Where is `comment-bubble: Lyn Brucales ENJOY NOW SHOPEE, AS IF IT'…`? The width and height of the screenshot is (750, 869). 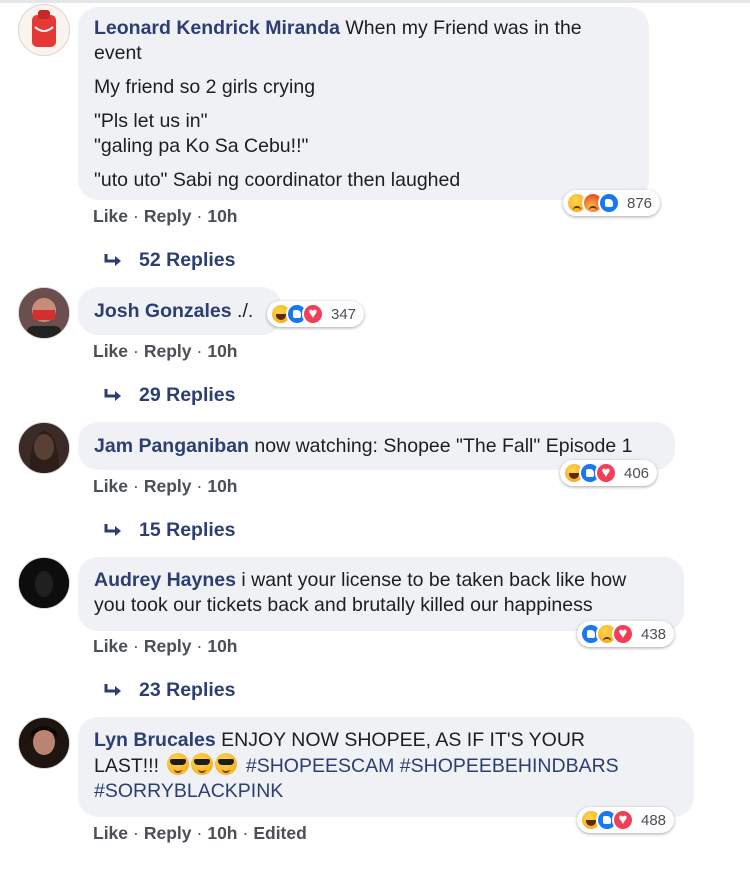
comment-bubble: Lyn Brucales ENJOY NOW SHOPEE, AS IF IT'… is located at coordinates (386, 767).